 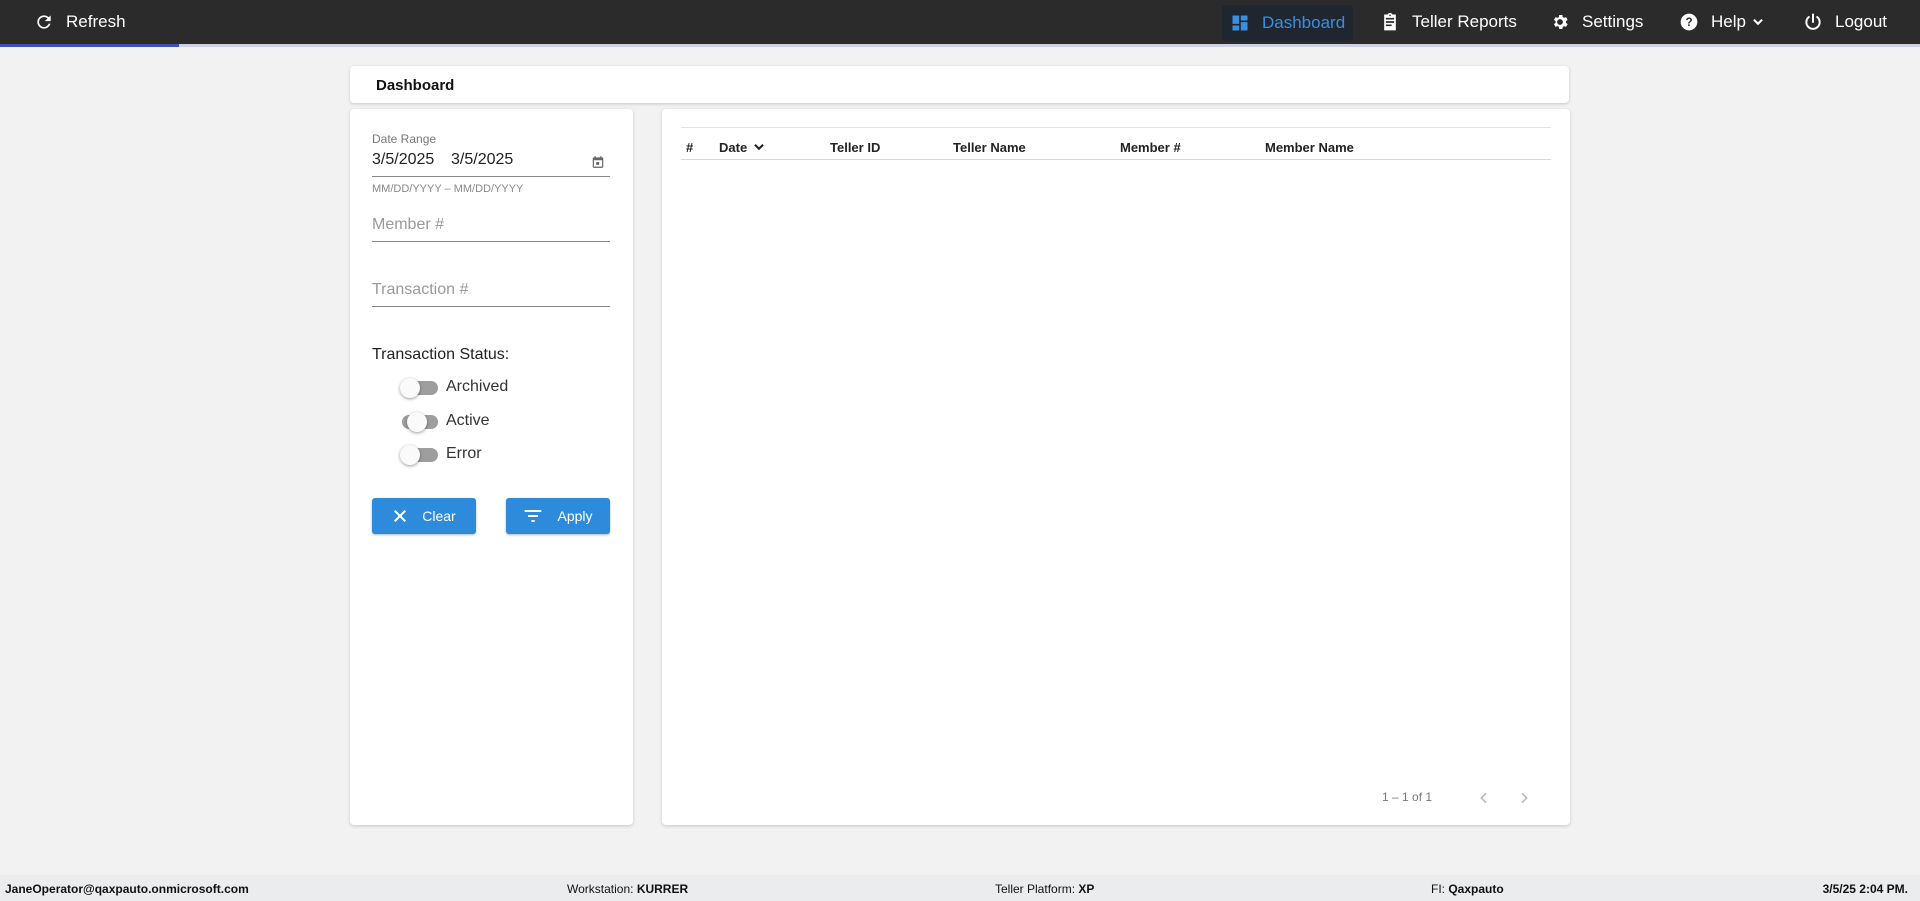 What do you see at coordinates (1045, 889) in the screenshot?
I see `teller-platform-info: Teller Platform: XP` at bounding box center [1045, 889].